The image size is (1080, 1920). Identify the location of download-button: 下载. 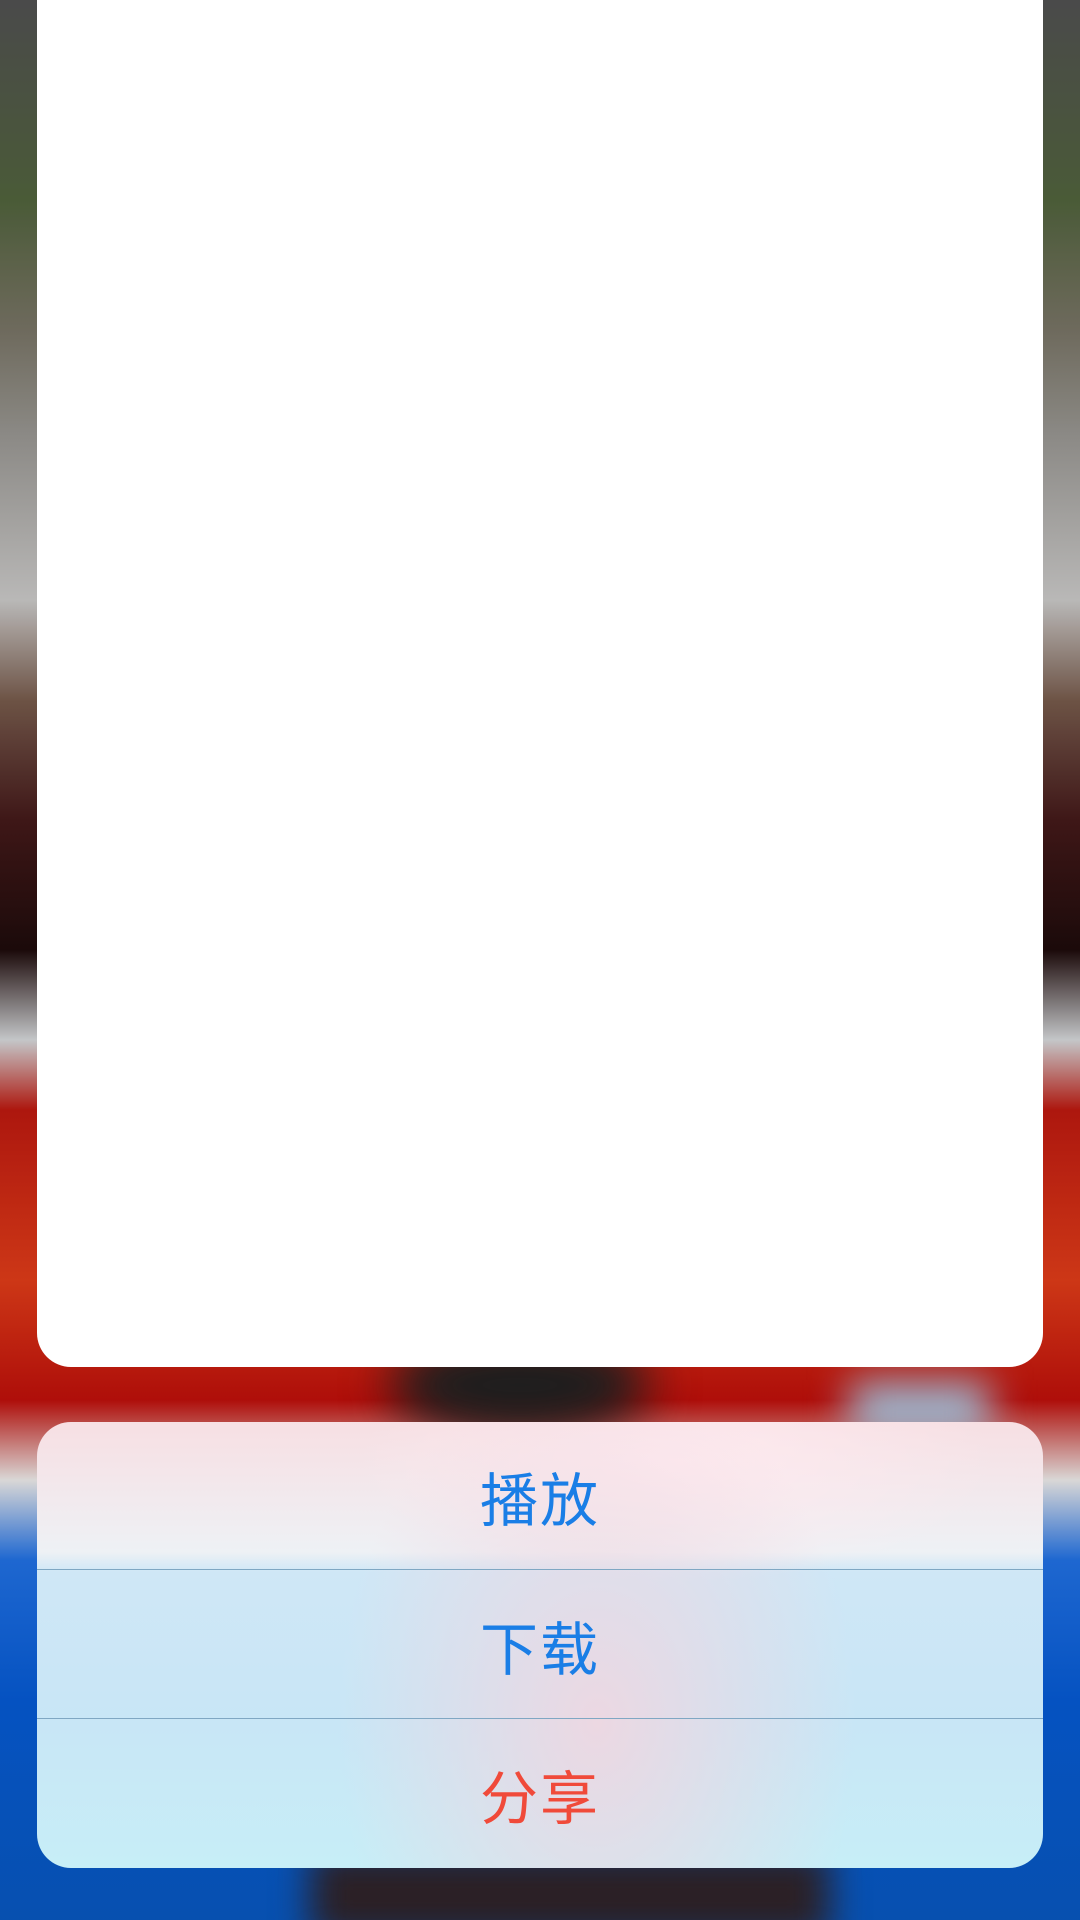
(540, 1645).